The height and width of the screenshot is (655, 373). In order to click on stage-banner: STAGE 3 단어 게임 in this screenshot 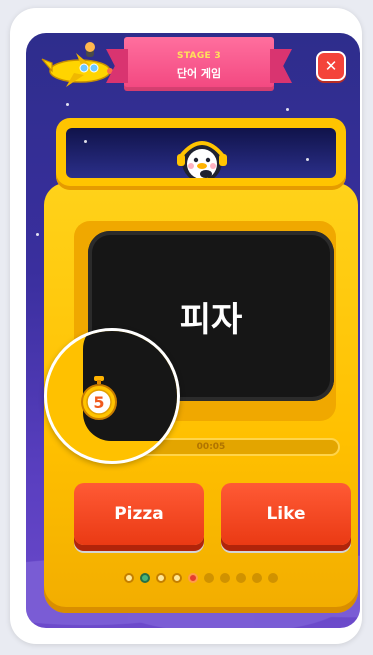, I will do `click(199, 64)`.